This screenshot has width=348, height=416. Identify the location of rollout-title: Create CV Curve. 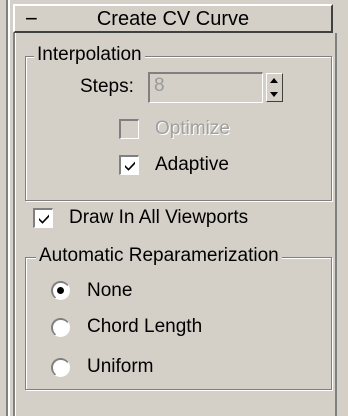
(173, 19).